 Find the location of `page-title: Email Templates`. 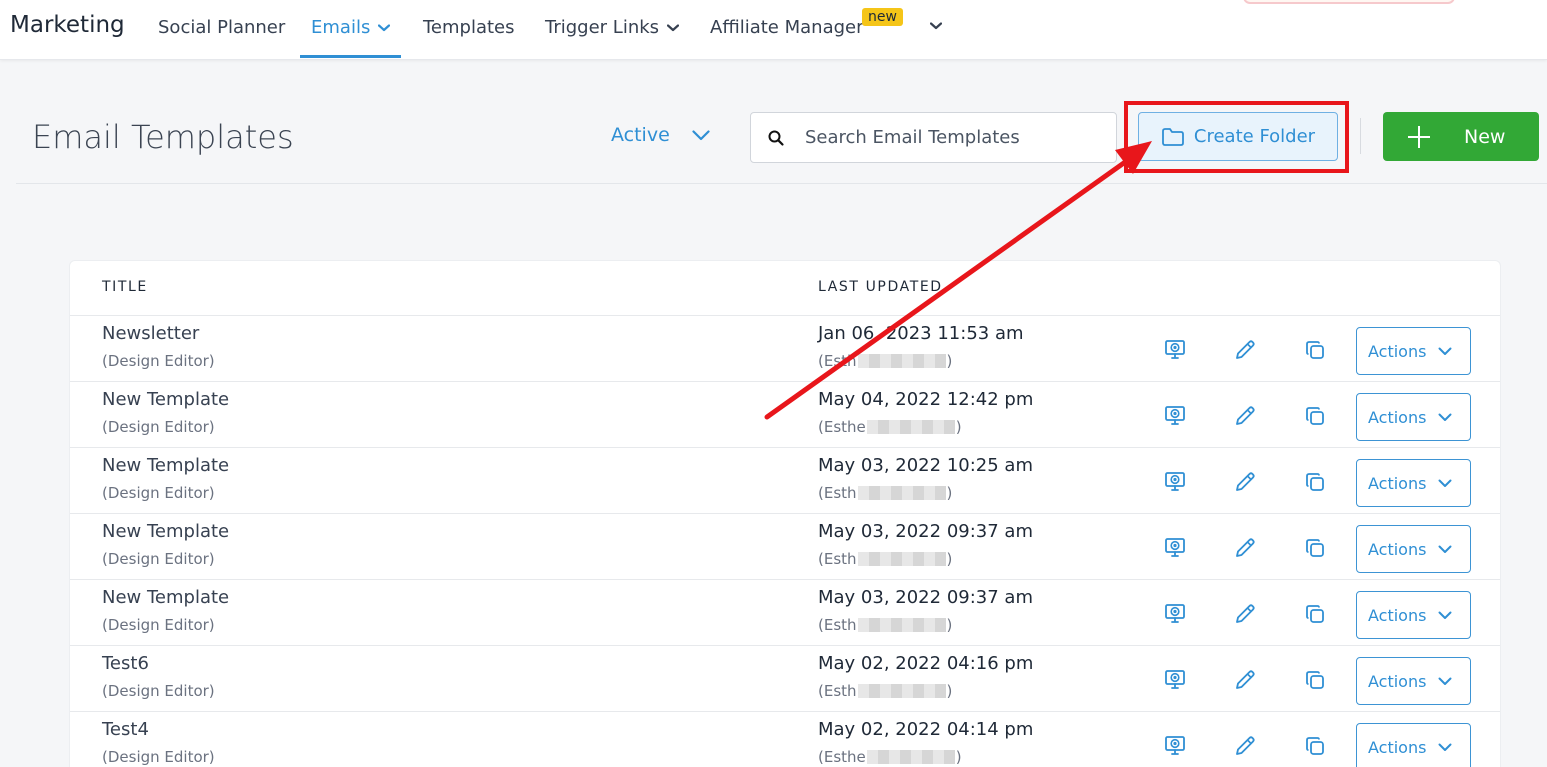

page-title: Email Templates is located at coordinates (163, 137).